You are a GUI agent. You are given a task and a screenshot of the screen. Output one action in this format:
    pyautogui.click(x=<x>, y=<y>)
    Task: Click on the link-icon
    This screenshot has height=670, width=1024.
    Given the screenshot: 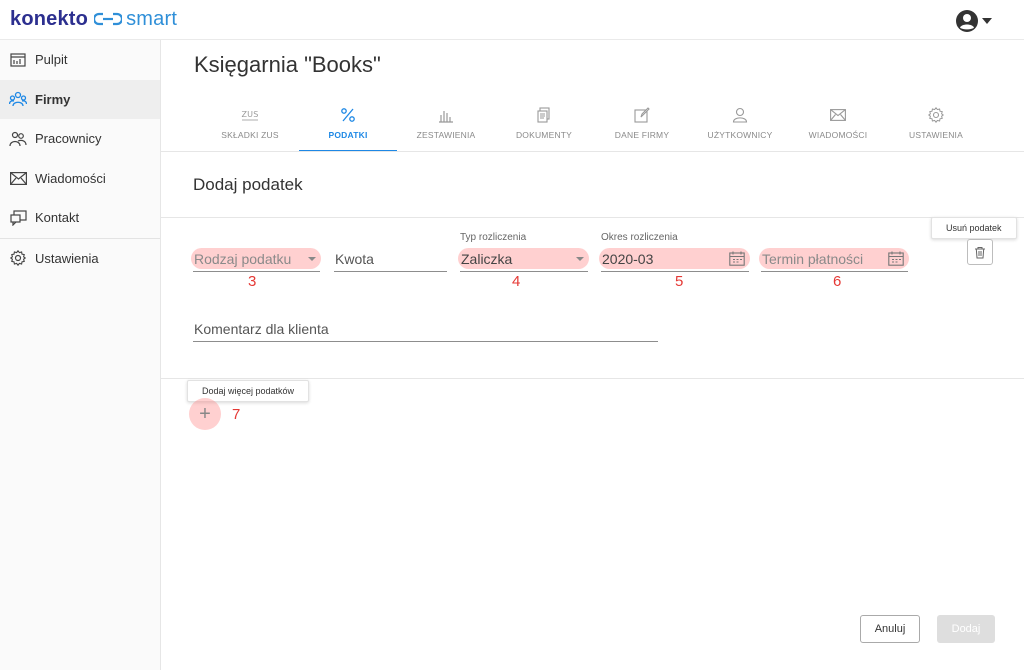 What is the action you would take?
    pyautogui.click(x=108, y=19)
    